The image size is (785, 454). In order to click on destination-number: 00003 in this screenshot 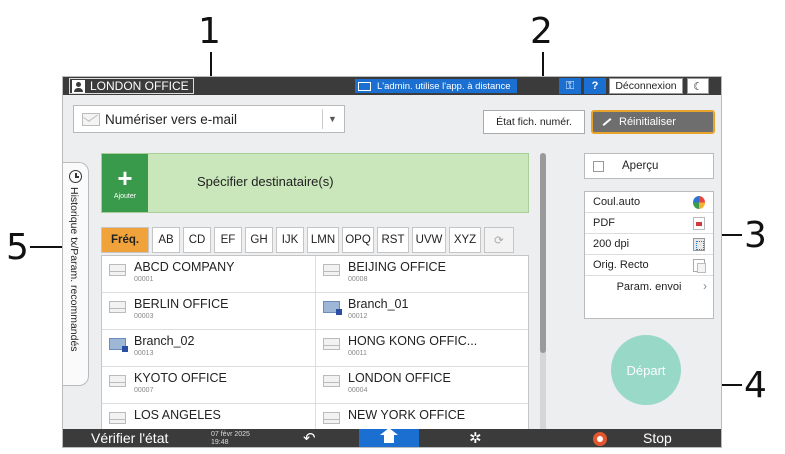, I will do `click(144, 316)`.